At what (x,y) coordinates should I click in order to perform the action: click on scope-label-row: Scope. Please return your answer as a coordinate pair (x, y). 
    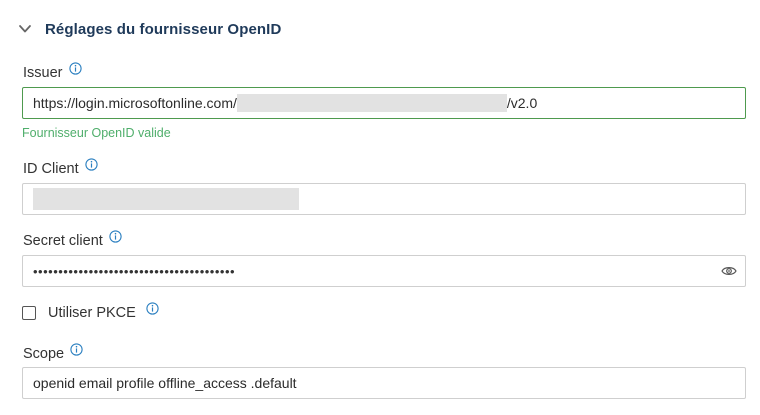
    Looking at the image, I should click on (53, 352).